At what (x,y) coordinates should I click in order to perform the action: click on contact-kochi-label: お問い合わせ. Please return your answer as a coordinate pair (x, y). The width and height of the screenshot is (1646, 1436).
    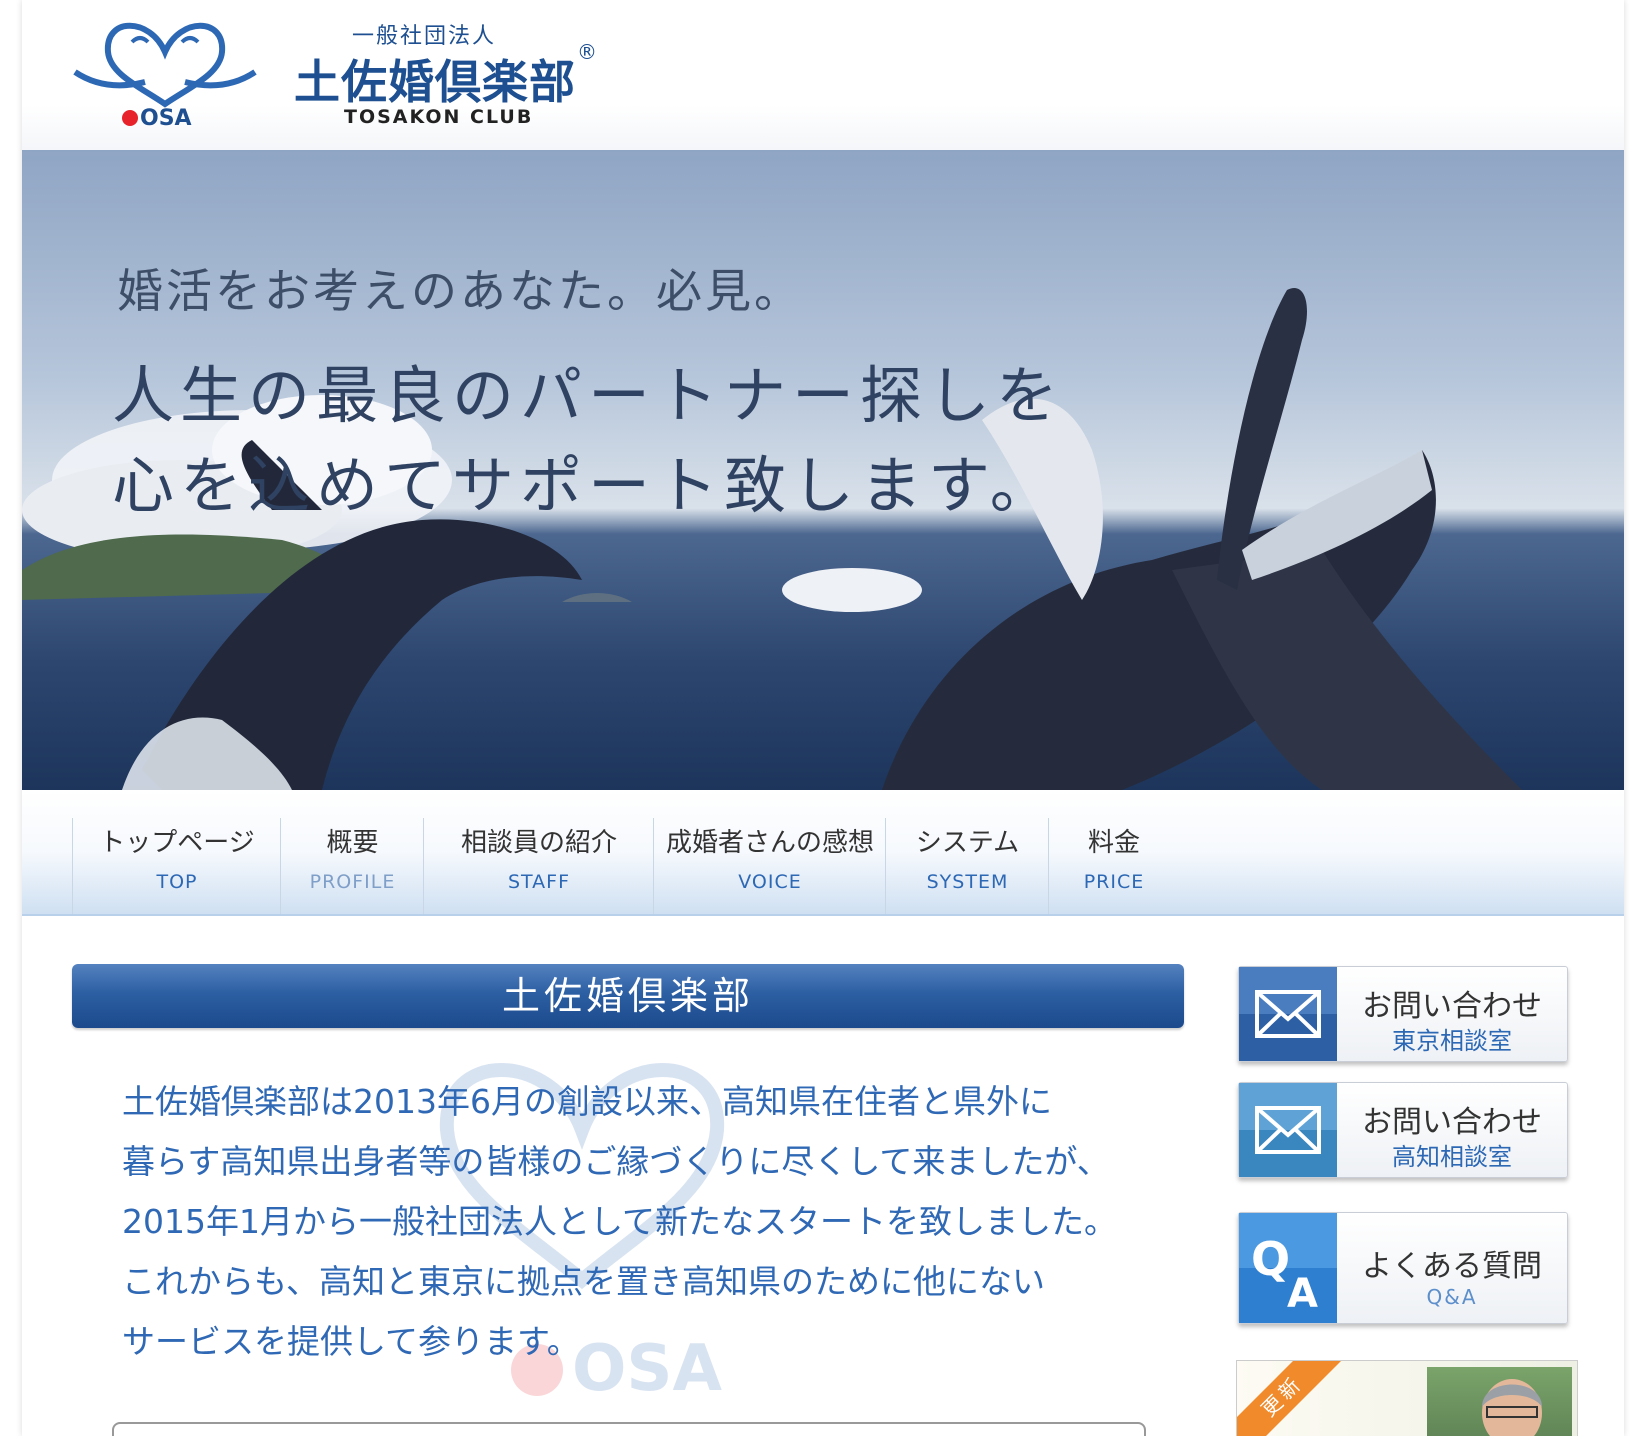
    Looking at the image, I should click on (1452, 1122).